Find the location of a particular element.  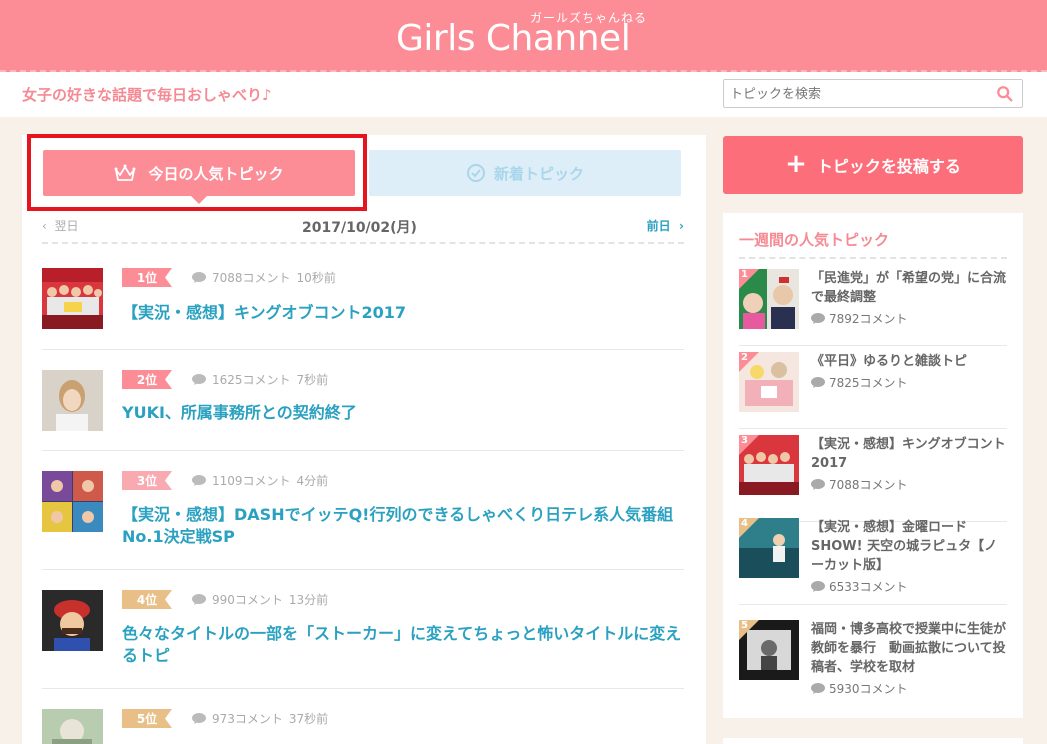

topic-title: 【実況・感想】キングオブコント2017 is located at coordinates (402, 313).